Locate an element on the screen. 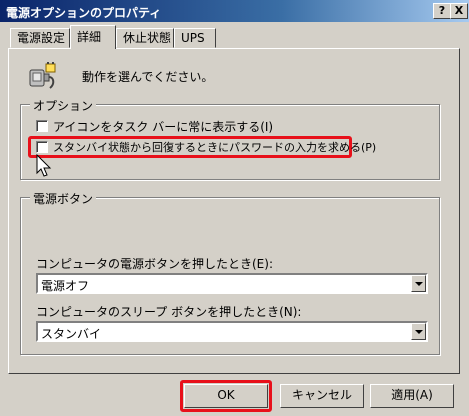 Image resolution: width=469 pixels, height=416 pixels. password-prompt-checkbox is located at coordinates (42, 147).